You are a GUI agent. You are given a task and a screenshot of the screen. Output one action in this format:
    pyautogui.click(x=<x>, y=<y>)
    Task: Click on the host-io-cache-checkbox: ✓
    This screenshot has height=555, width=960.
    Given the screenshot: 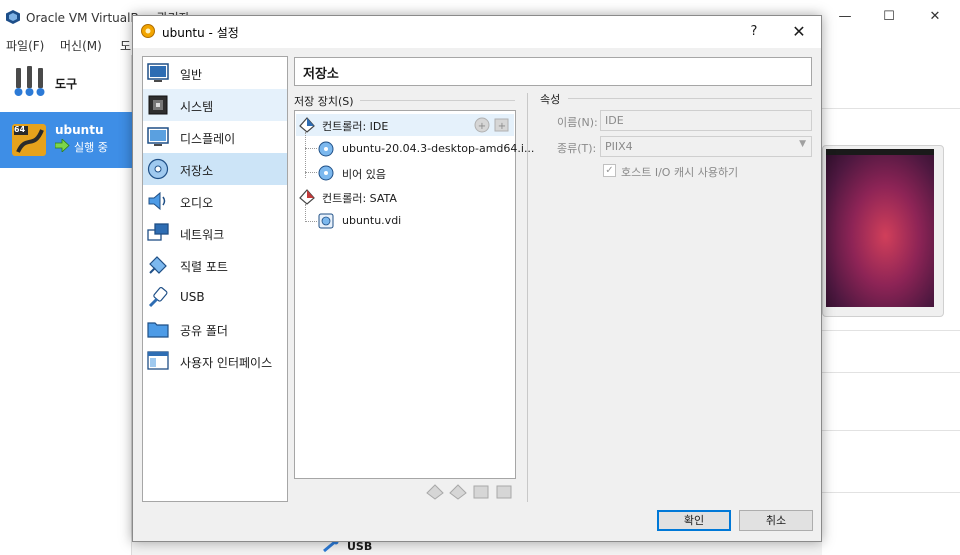 What is the action you would take?
    pyautogui.click(x=609, y=170)
    